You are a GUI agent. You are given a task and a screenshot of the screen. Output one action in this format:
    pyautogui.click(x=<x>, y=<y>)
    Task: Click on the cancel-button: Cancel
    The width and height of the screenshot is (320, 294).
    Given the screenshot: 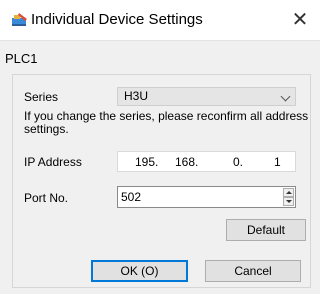 What is the action you would take?
    pyautogui.click(x=253, y=271)
    